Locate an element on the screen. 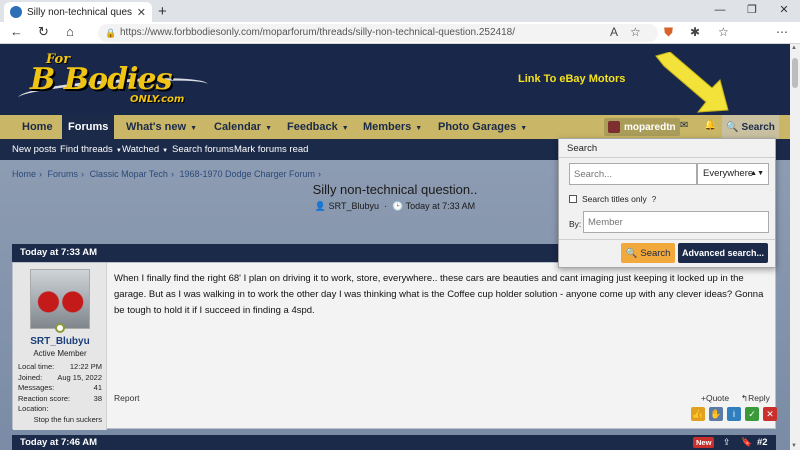 The width and height of the screenshot is (800, 450). subnav-mark-forums-read: Mark forums read is located at coordinates (271, 149).